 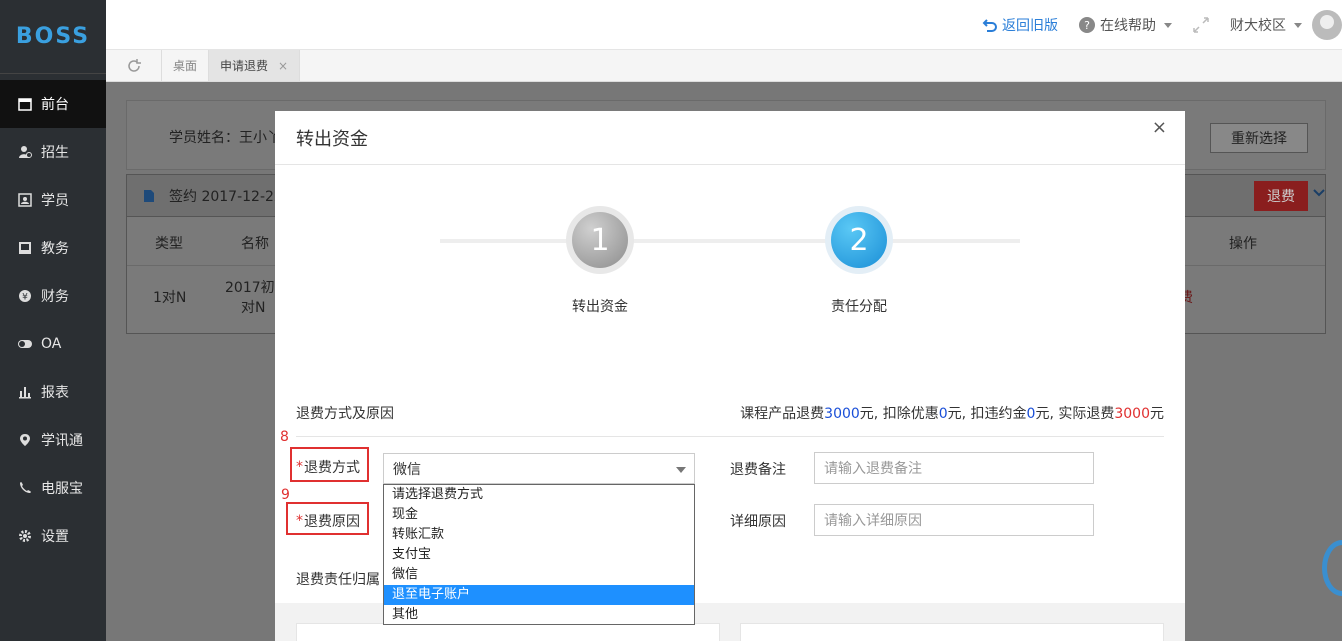 I want to click on refund-reason-label: * 退费原因, so click(x=328, y=521).